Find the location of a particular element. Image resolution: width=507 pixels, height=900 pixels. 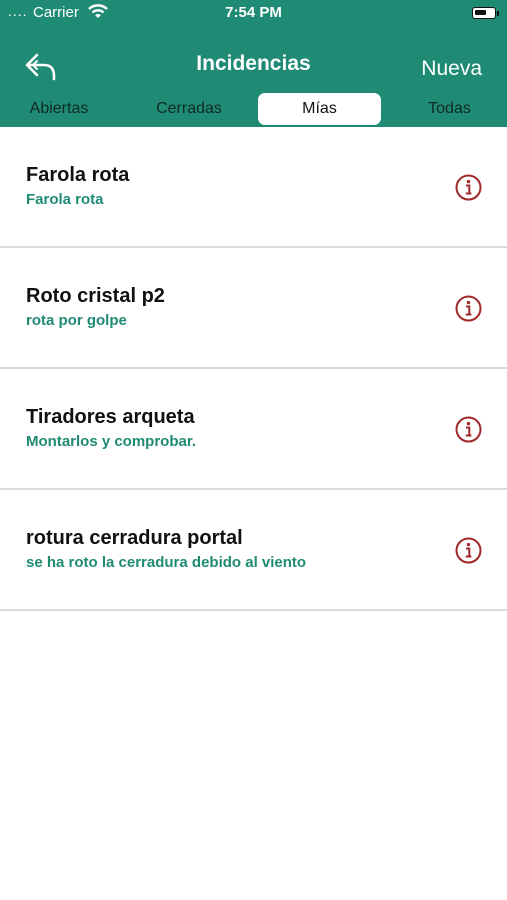

list-item: Farola rota Farola rota is located at coordinates (253, 187).